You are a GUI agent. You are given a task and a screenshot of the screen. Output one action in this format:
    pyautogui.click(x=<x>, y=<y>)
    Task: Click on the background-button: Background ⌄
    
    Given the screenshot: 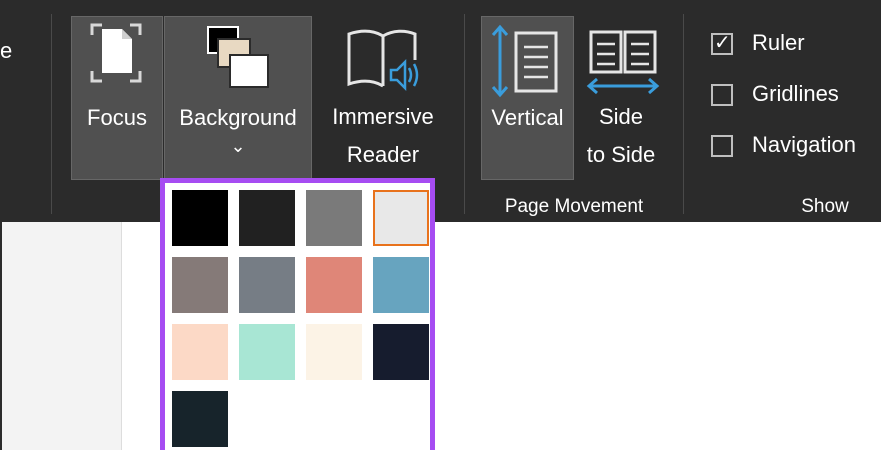 What is the action you would take?
    pyautogui.click(x=238, y=98)
    